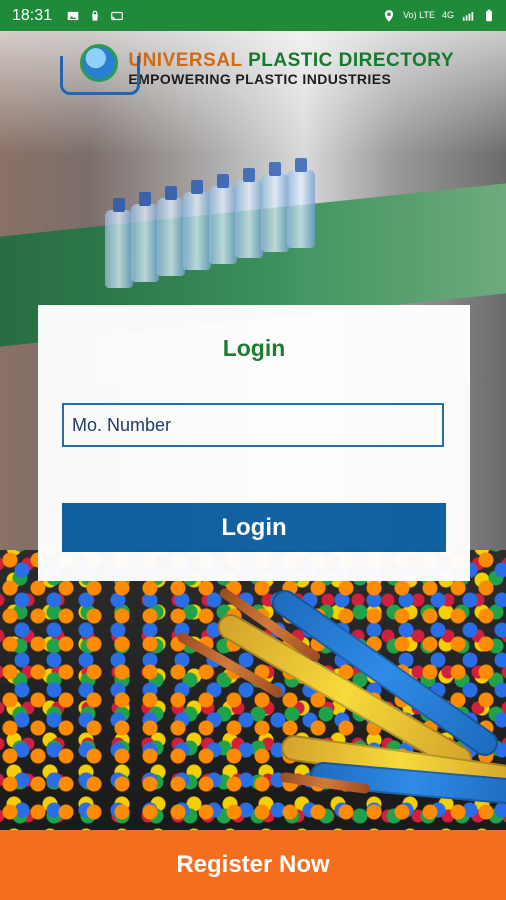 The height and width of the screenshot is (900, 506). I want to click on brand-title-universal: UNIVERSAL, so click(185, 60).